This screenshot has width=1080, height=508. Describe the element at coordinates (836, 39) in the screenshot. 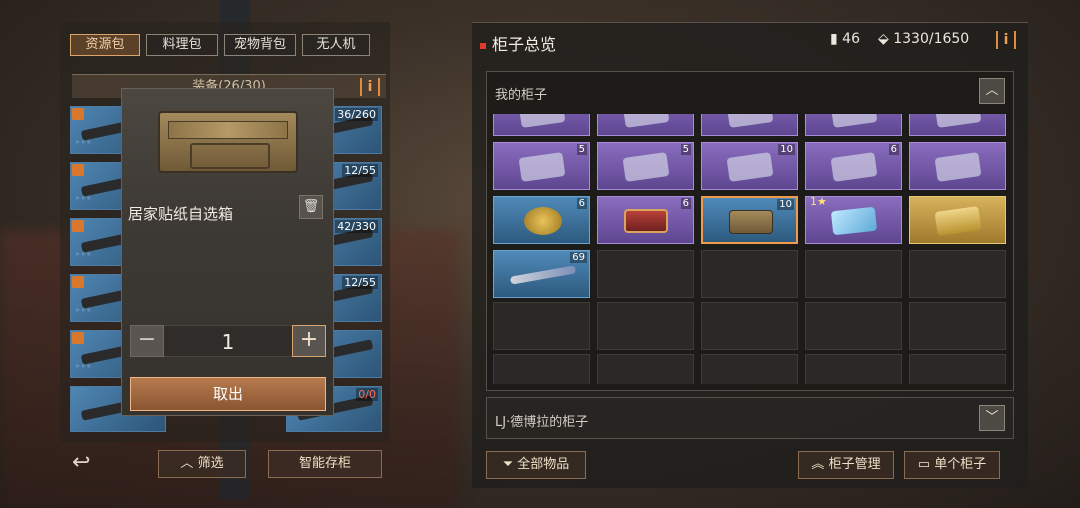

I see `locker-icon: ▮` at that location.